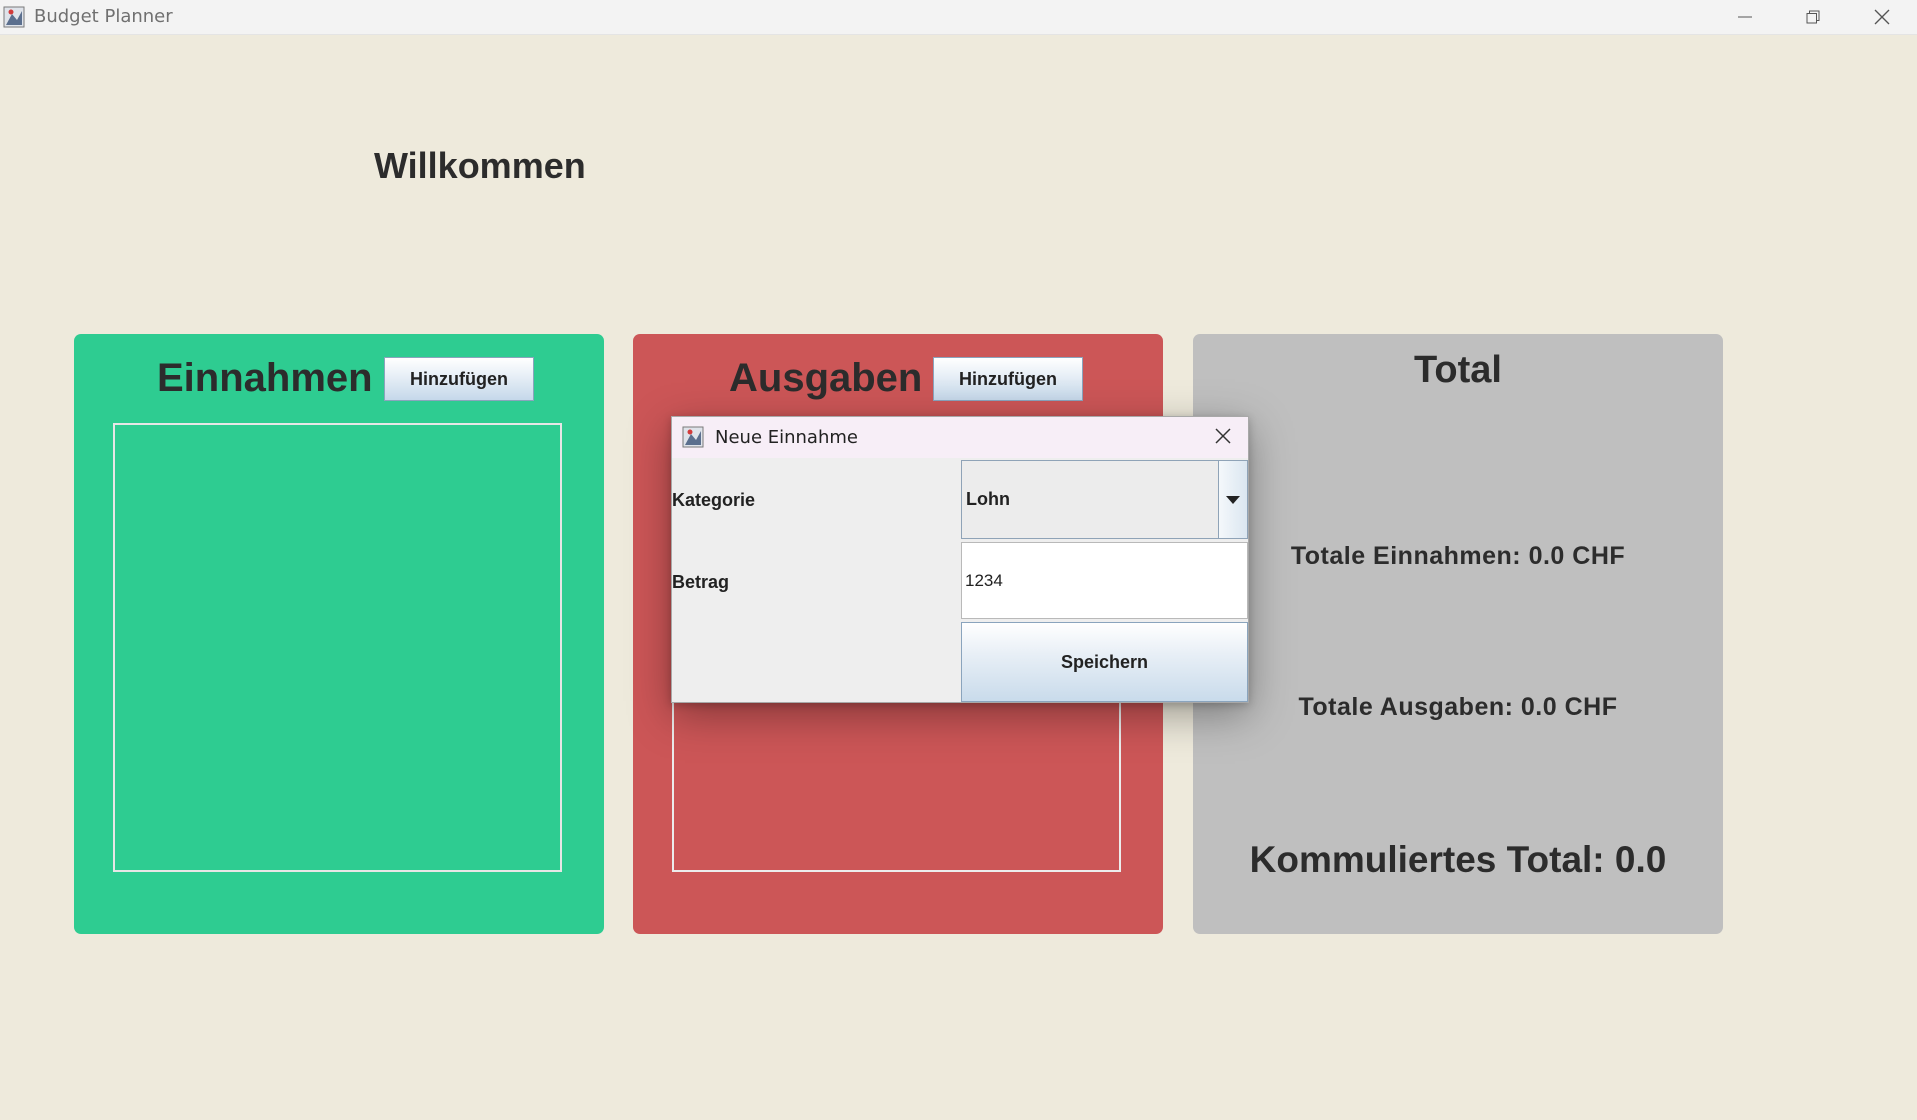 This screenshot has height=1120, width=1917. Describe the element at coordinates (265, 378) in the screenshot. I see `income-heading: Einnahmen` at that location.